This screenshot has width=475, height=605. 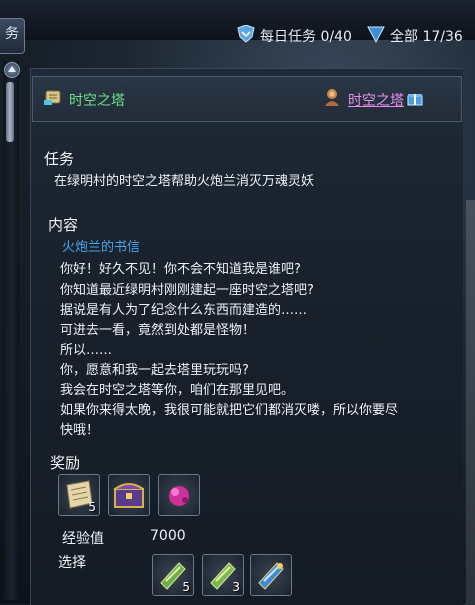 I want to click on location-link: 时空之塔, so click(x=376, y=100).